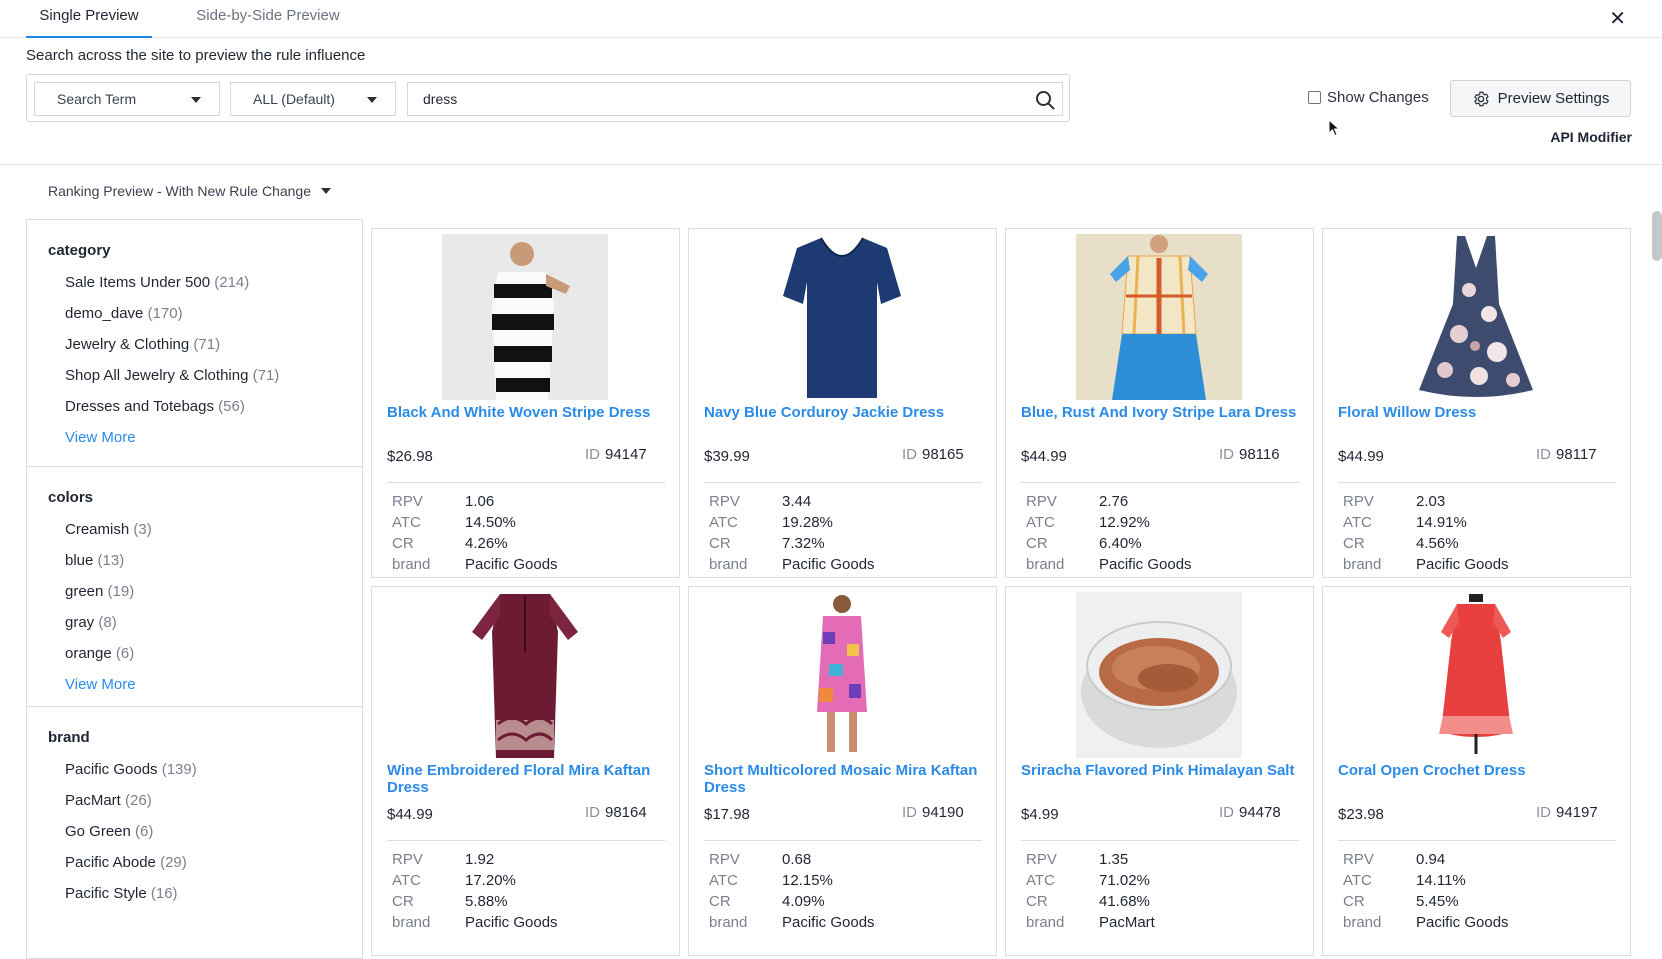 The height and width of the screenshot is (959, 1662). What do you see at coordinates (69, 737) in the screenshot?
I see `facet-title: brand` at bounding box center [69, 737].